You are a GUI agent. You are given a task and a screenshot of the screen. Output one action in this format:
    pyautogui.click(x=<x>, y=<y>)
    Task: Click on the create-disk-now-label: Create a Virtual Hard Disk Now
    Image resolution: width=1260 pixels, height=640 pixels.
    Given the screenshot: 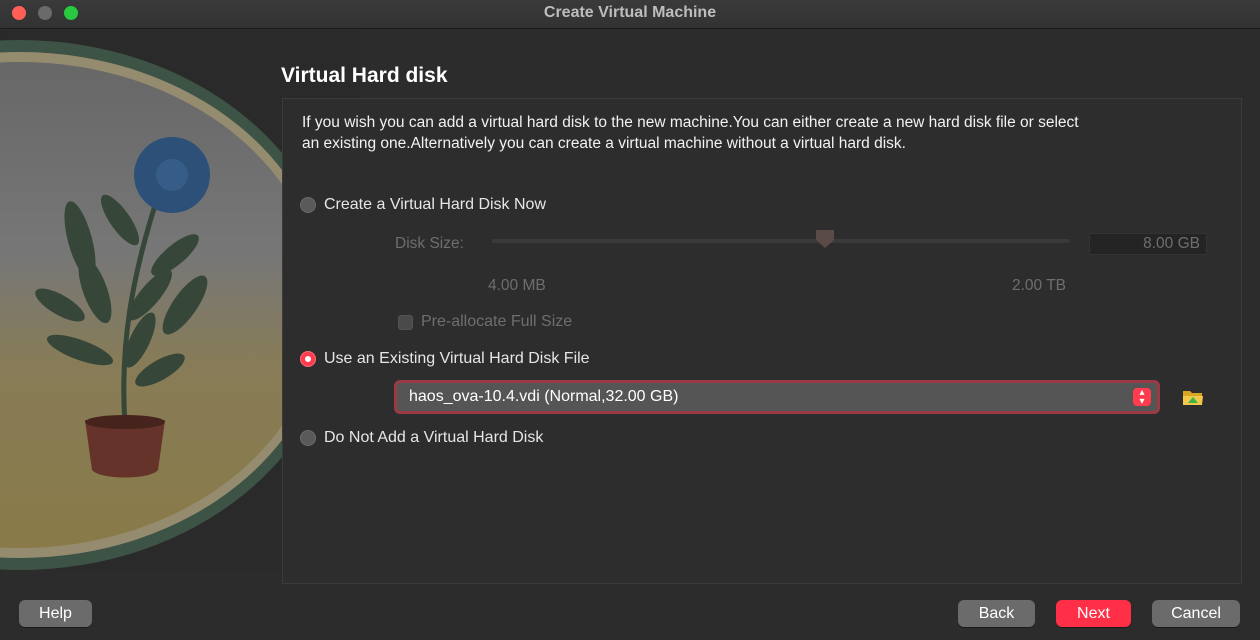 What is the action you would take?
    pyautogui.click(x=435, y=204)
    